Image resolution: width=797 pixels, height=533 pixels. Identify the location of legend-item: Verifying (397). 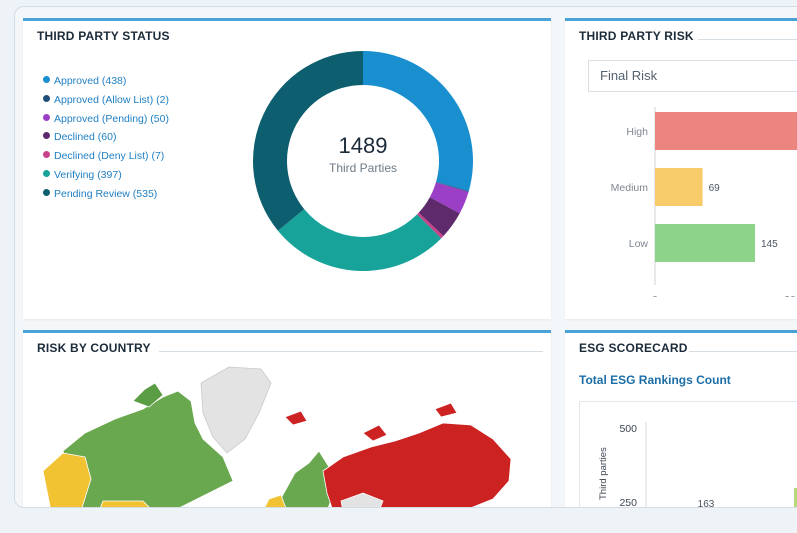
(106, 175).